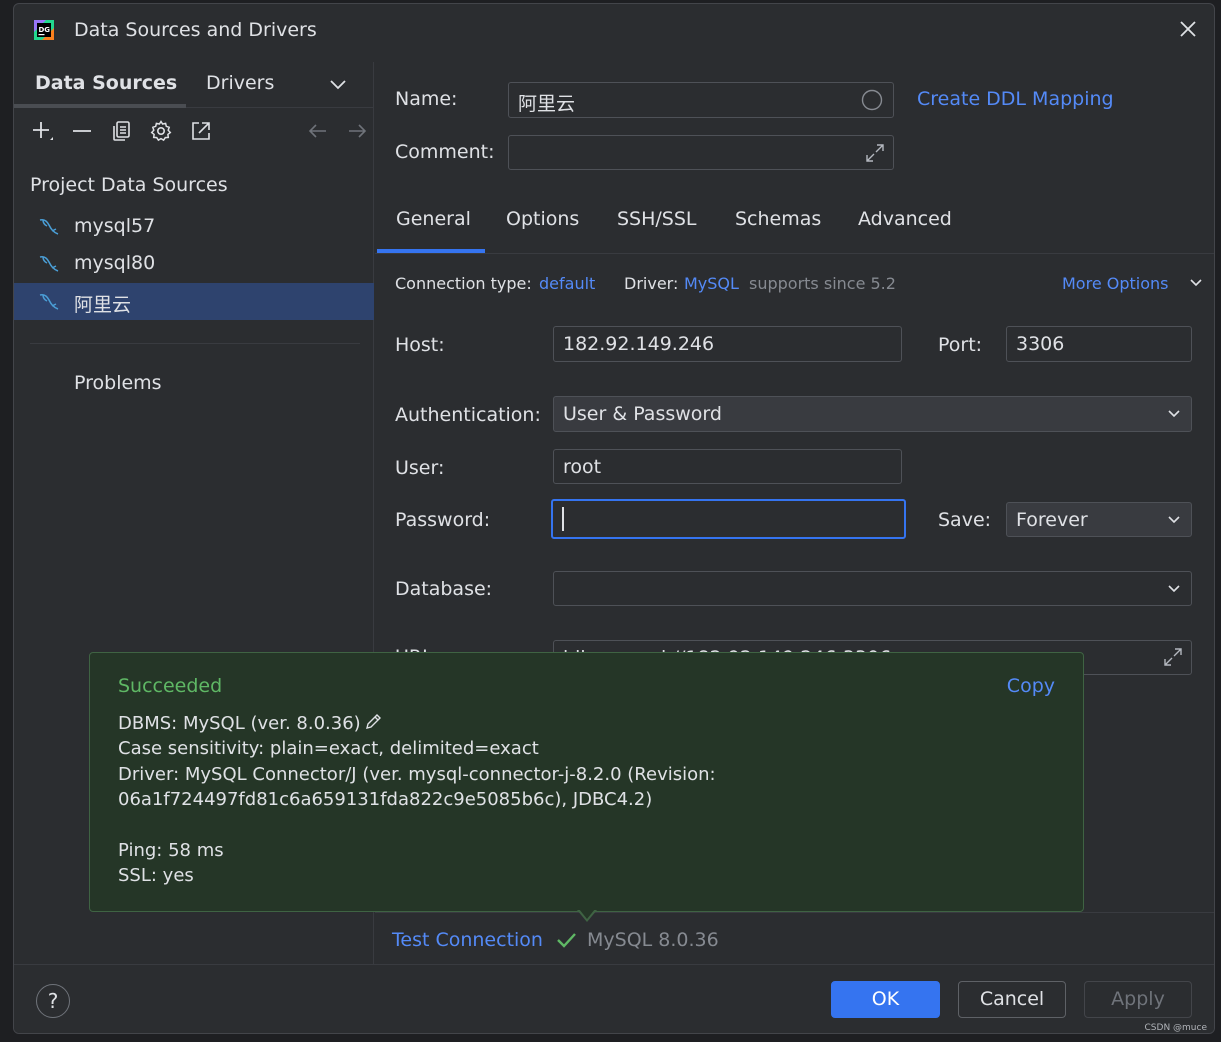 The width and height of the screenshot is (1221, 1042). What do you see at coordinates (445, 152) in the screenshot?
I see `comment-label: Comment:` at bounding box center [445, 152].